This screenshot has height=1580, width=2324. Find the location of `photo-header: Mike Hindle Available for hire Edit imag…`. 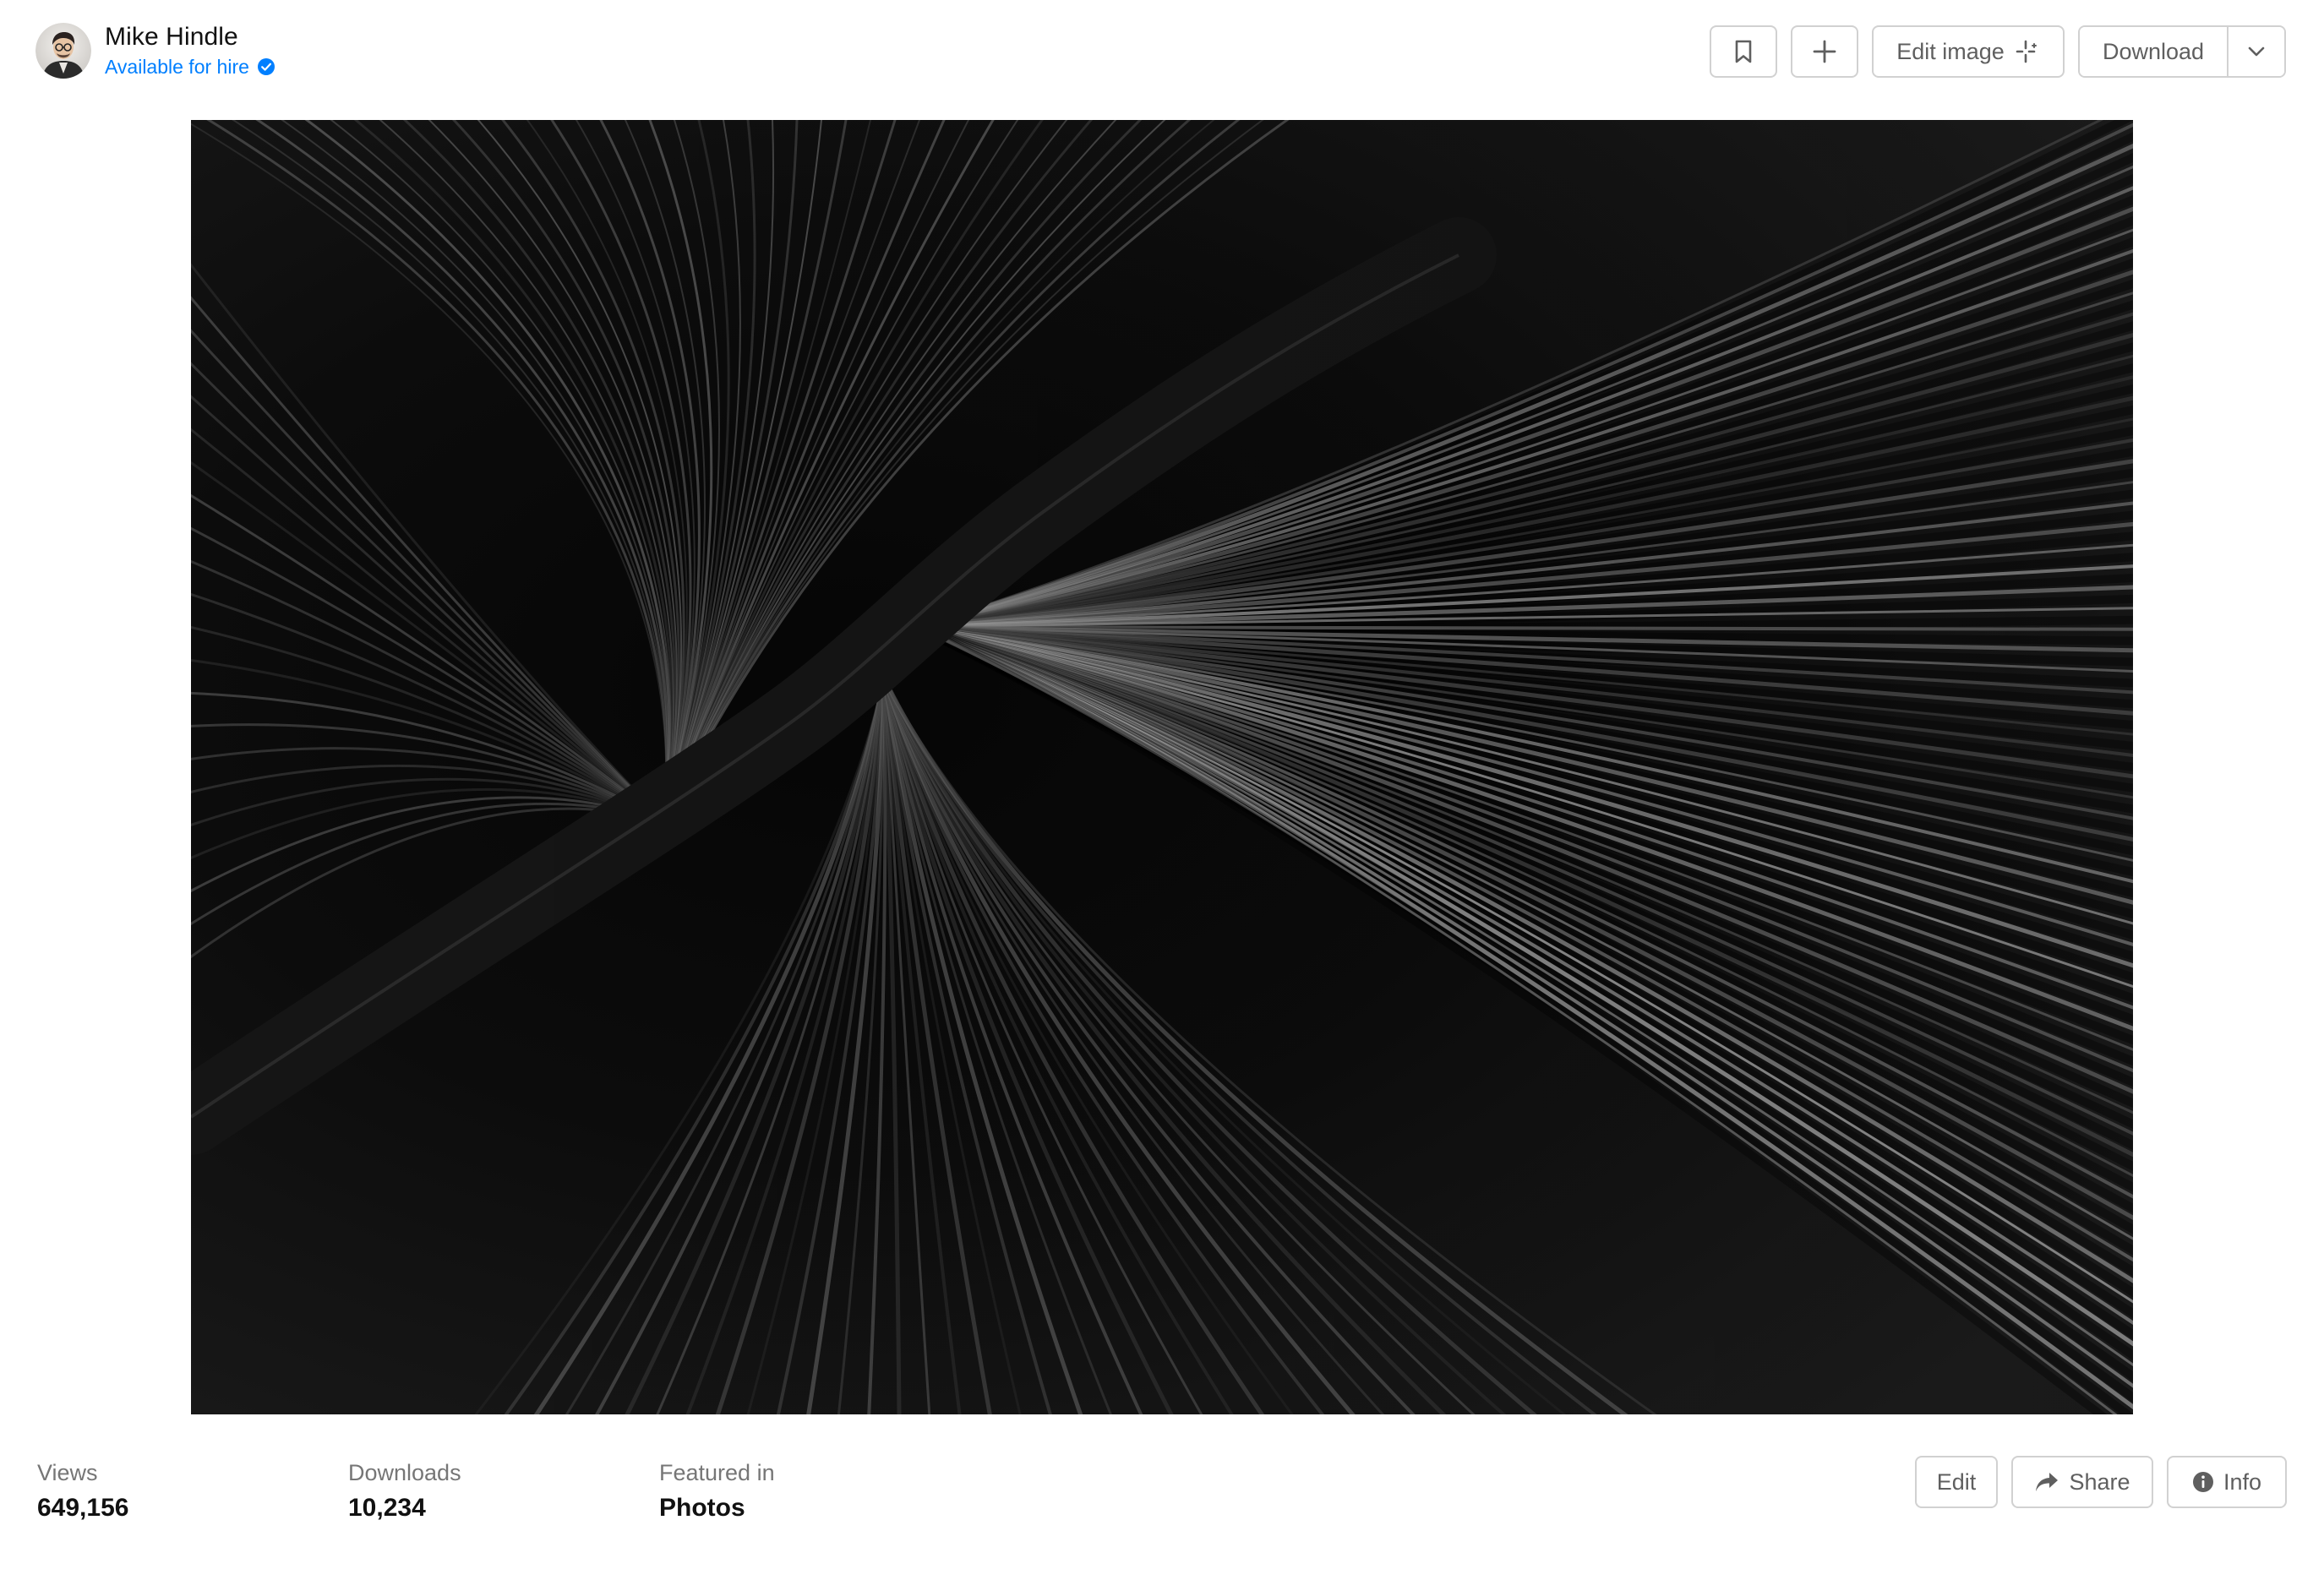

photo-header: Mike Hindle Available for hire Edit imag… is located at coordinates (1162, 59).